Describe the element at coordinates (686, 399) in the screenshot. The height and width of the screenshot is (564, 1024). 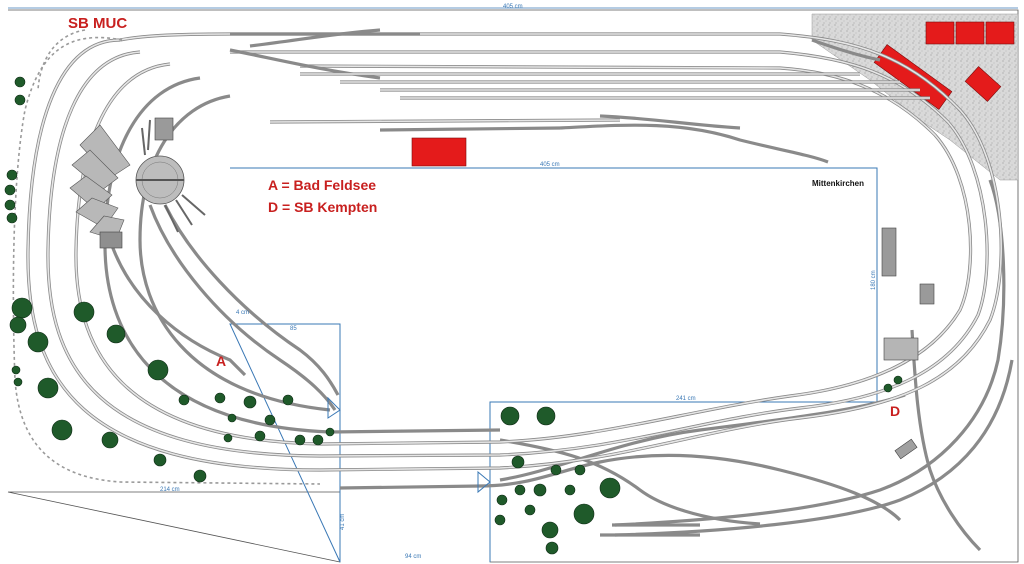
I see `dim-lower-mid: 241 cm` at that location.